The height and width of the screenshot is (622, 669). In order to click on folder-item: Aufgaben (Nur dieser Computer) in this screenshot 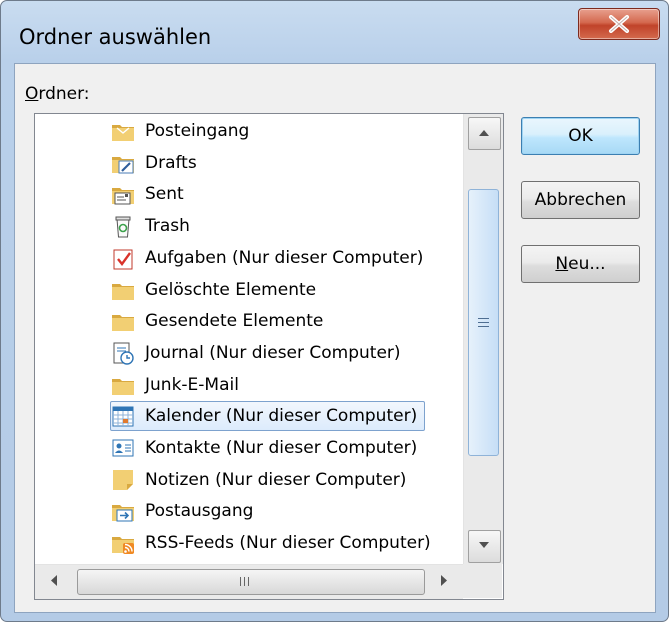, I will do `click(267, 258)`.